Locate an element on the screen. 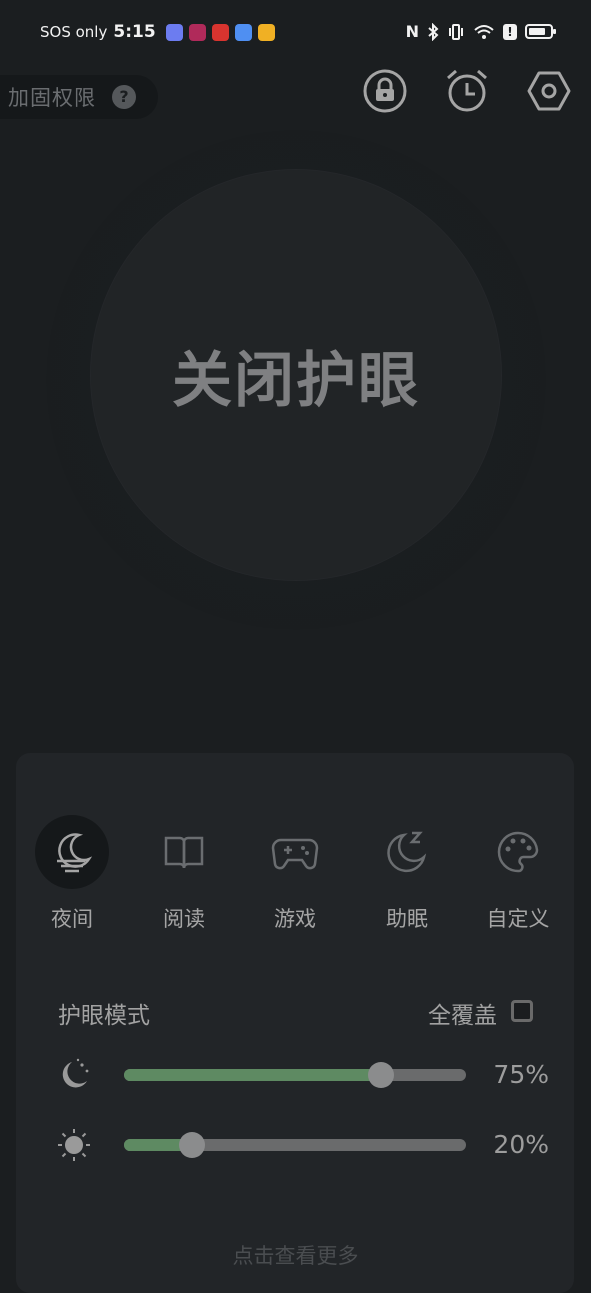 This screenshot has width=591, height=1293. moon-cloud-icon is located at coordinates (75, 853).